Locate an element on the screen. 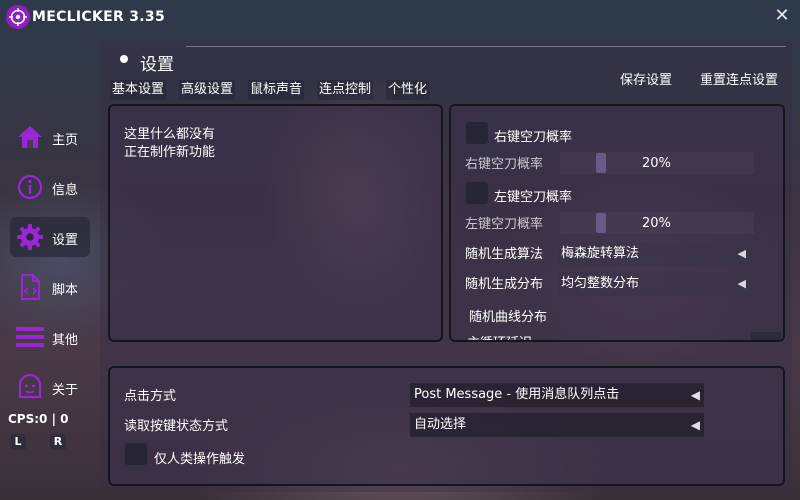 Image resolution: width=800 pixels, height=500 pixels. sidebar-item-about: 关于 is located at coordinates (50, 387).